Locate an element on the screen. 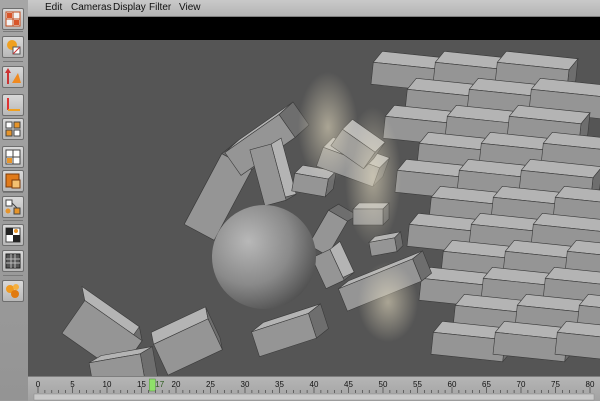 Image resolution: width=600 pixels, height=401 pixels. viewport-top-strip is located at coordinates (314, 28).